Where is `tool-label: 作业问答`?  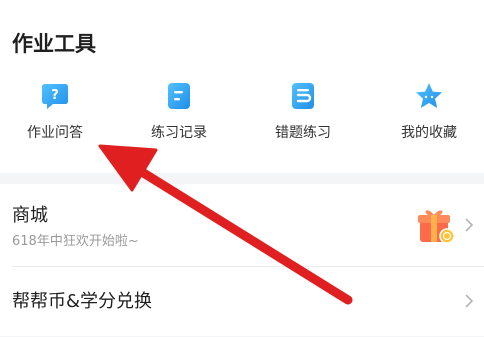
tool-label: 作业问答 is located at coordinates (55, 133).